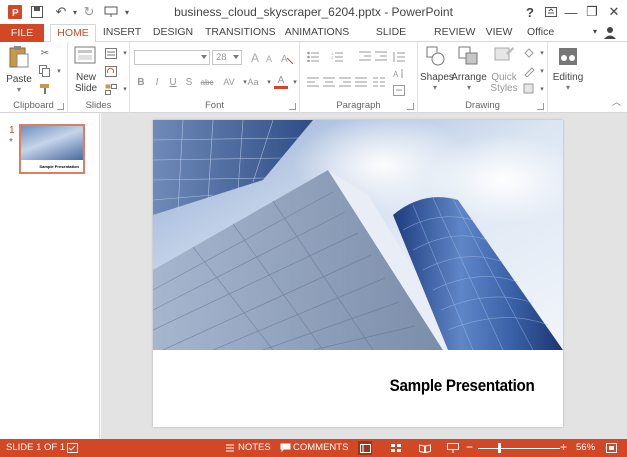 The height and width of the screenshot is (457, 627). Describe the element at coordinates (454, 33) in the screenshot. I see `tab-review: REVIEW` at that location.